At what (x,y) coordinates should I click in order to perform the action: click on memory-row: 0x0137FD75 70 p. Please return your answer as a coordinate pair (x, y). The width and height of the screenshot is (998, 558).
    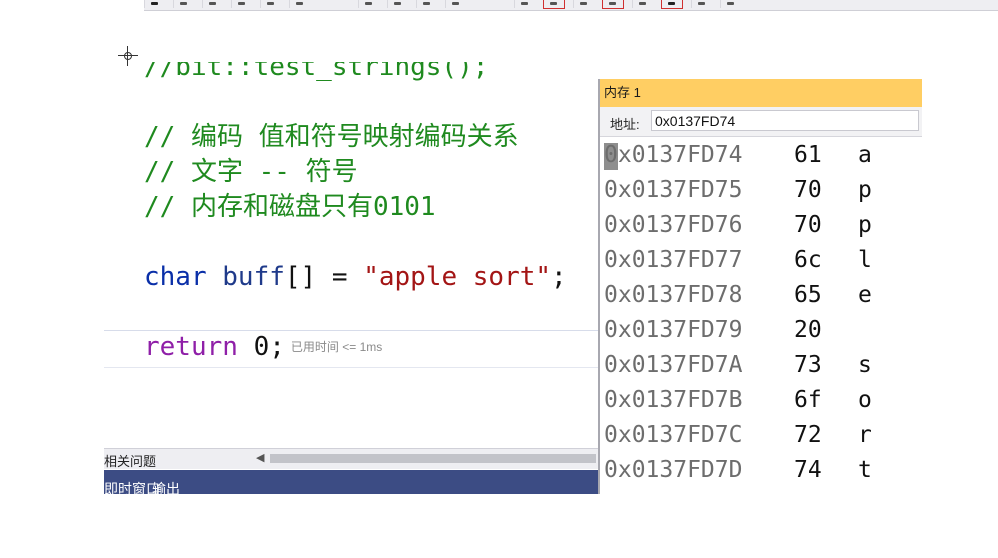
    Looking at the image, I should click on (746, 190).